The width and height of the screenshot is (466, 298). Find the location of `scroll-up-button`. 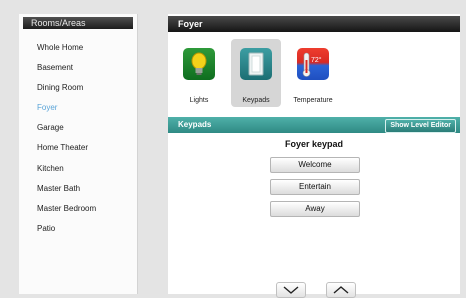

scroll-up-button is located at coordinates (341, 290).